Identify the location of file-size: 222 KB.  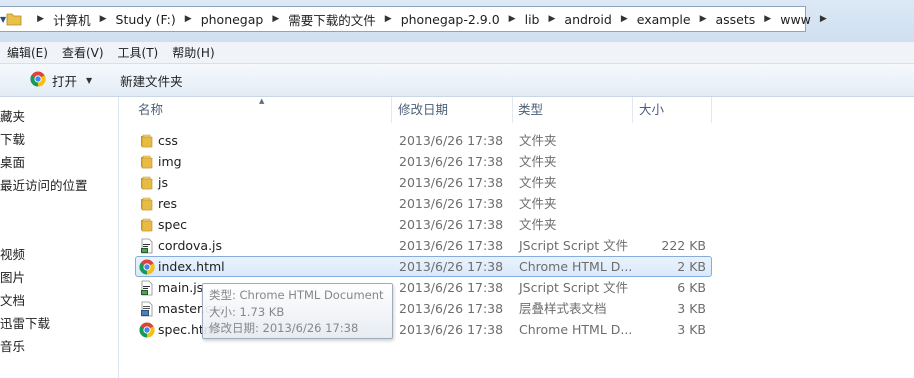
(683, 245).